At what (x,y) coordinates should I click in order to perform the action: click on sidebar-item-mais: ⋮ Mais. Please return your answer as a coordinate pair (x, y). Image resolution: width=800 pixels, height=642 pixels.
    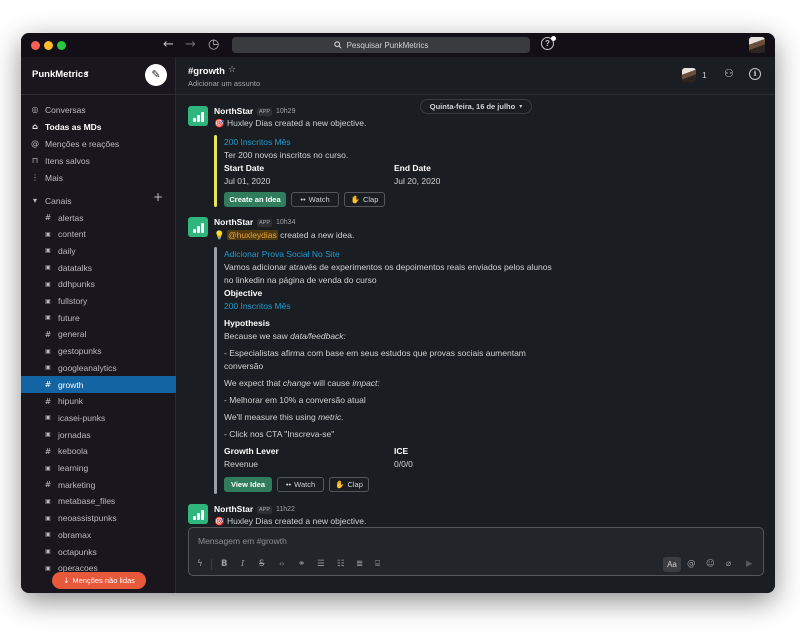
    Looking at the image, I should click on (98, 177).